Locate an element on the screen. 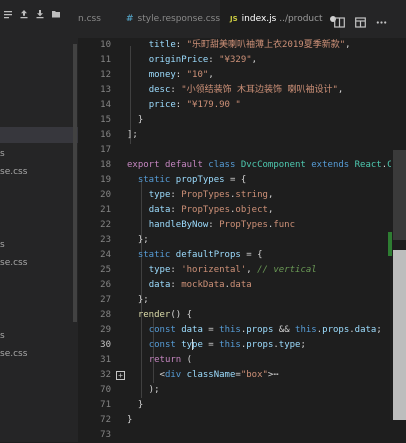 This screenshot has height=443, width=406. collapse-icon is located at coordinates (7, 13).